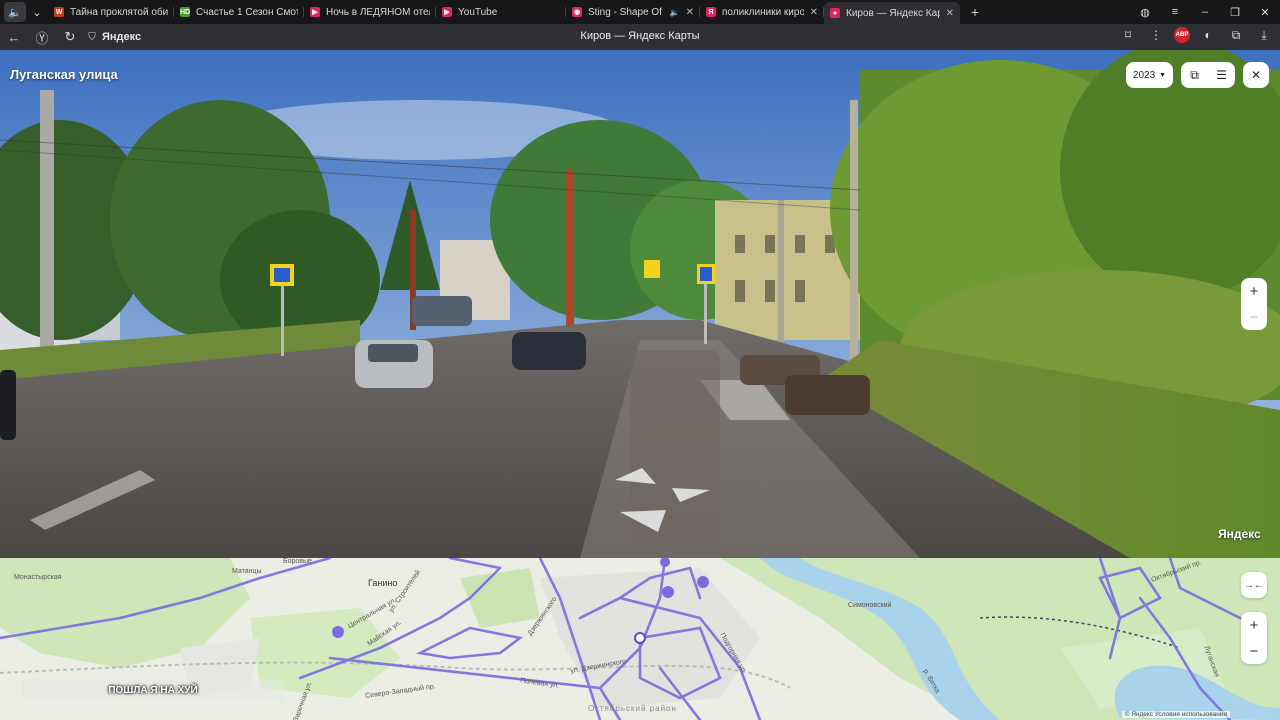 Image resolution: width=1280 pixels, height=720 pixels. What do you see at coordinates (37, 12) in the screenshot?
I see `tabs-menu-chevron-icon: ⌄` at bounding box center [37, 12].